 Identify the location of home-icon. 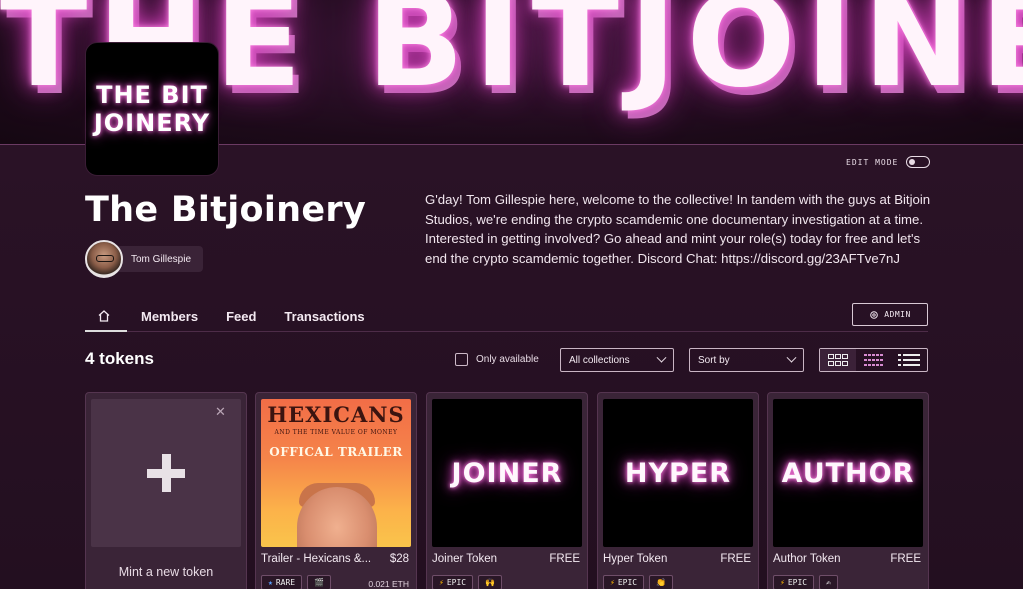
(104, 315).